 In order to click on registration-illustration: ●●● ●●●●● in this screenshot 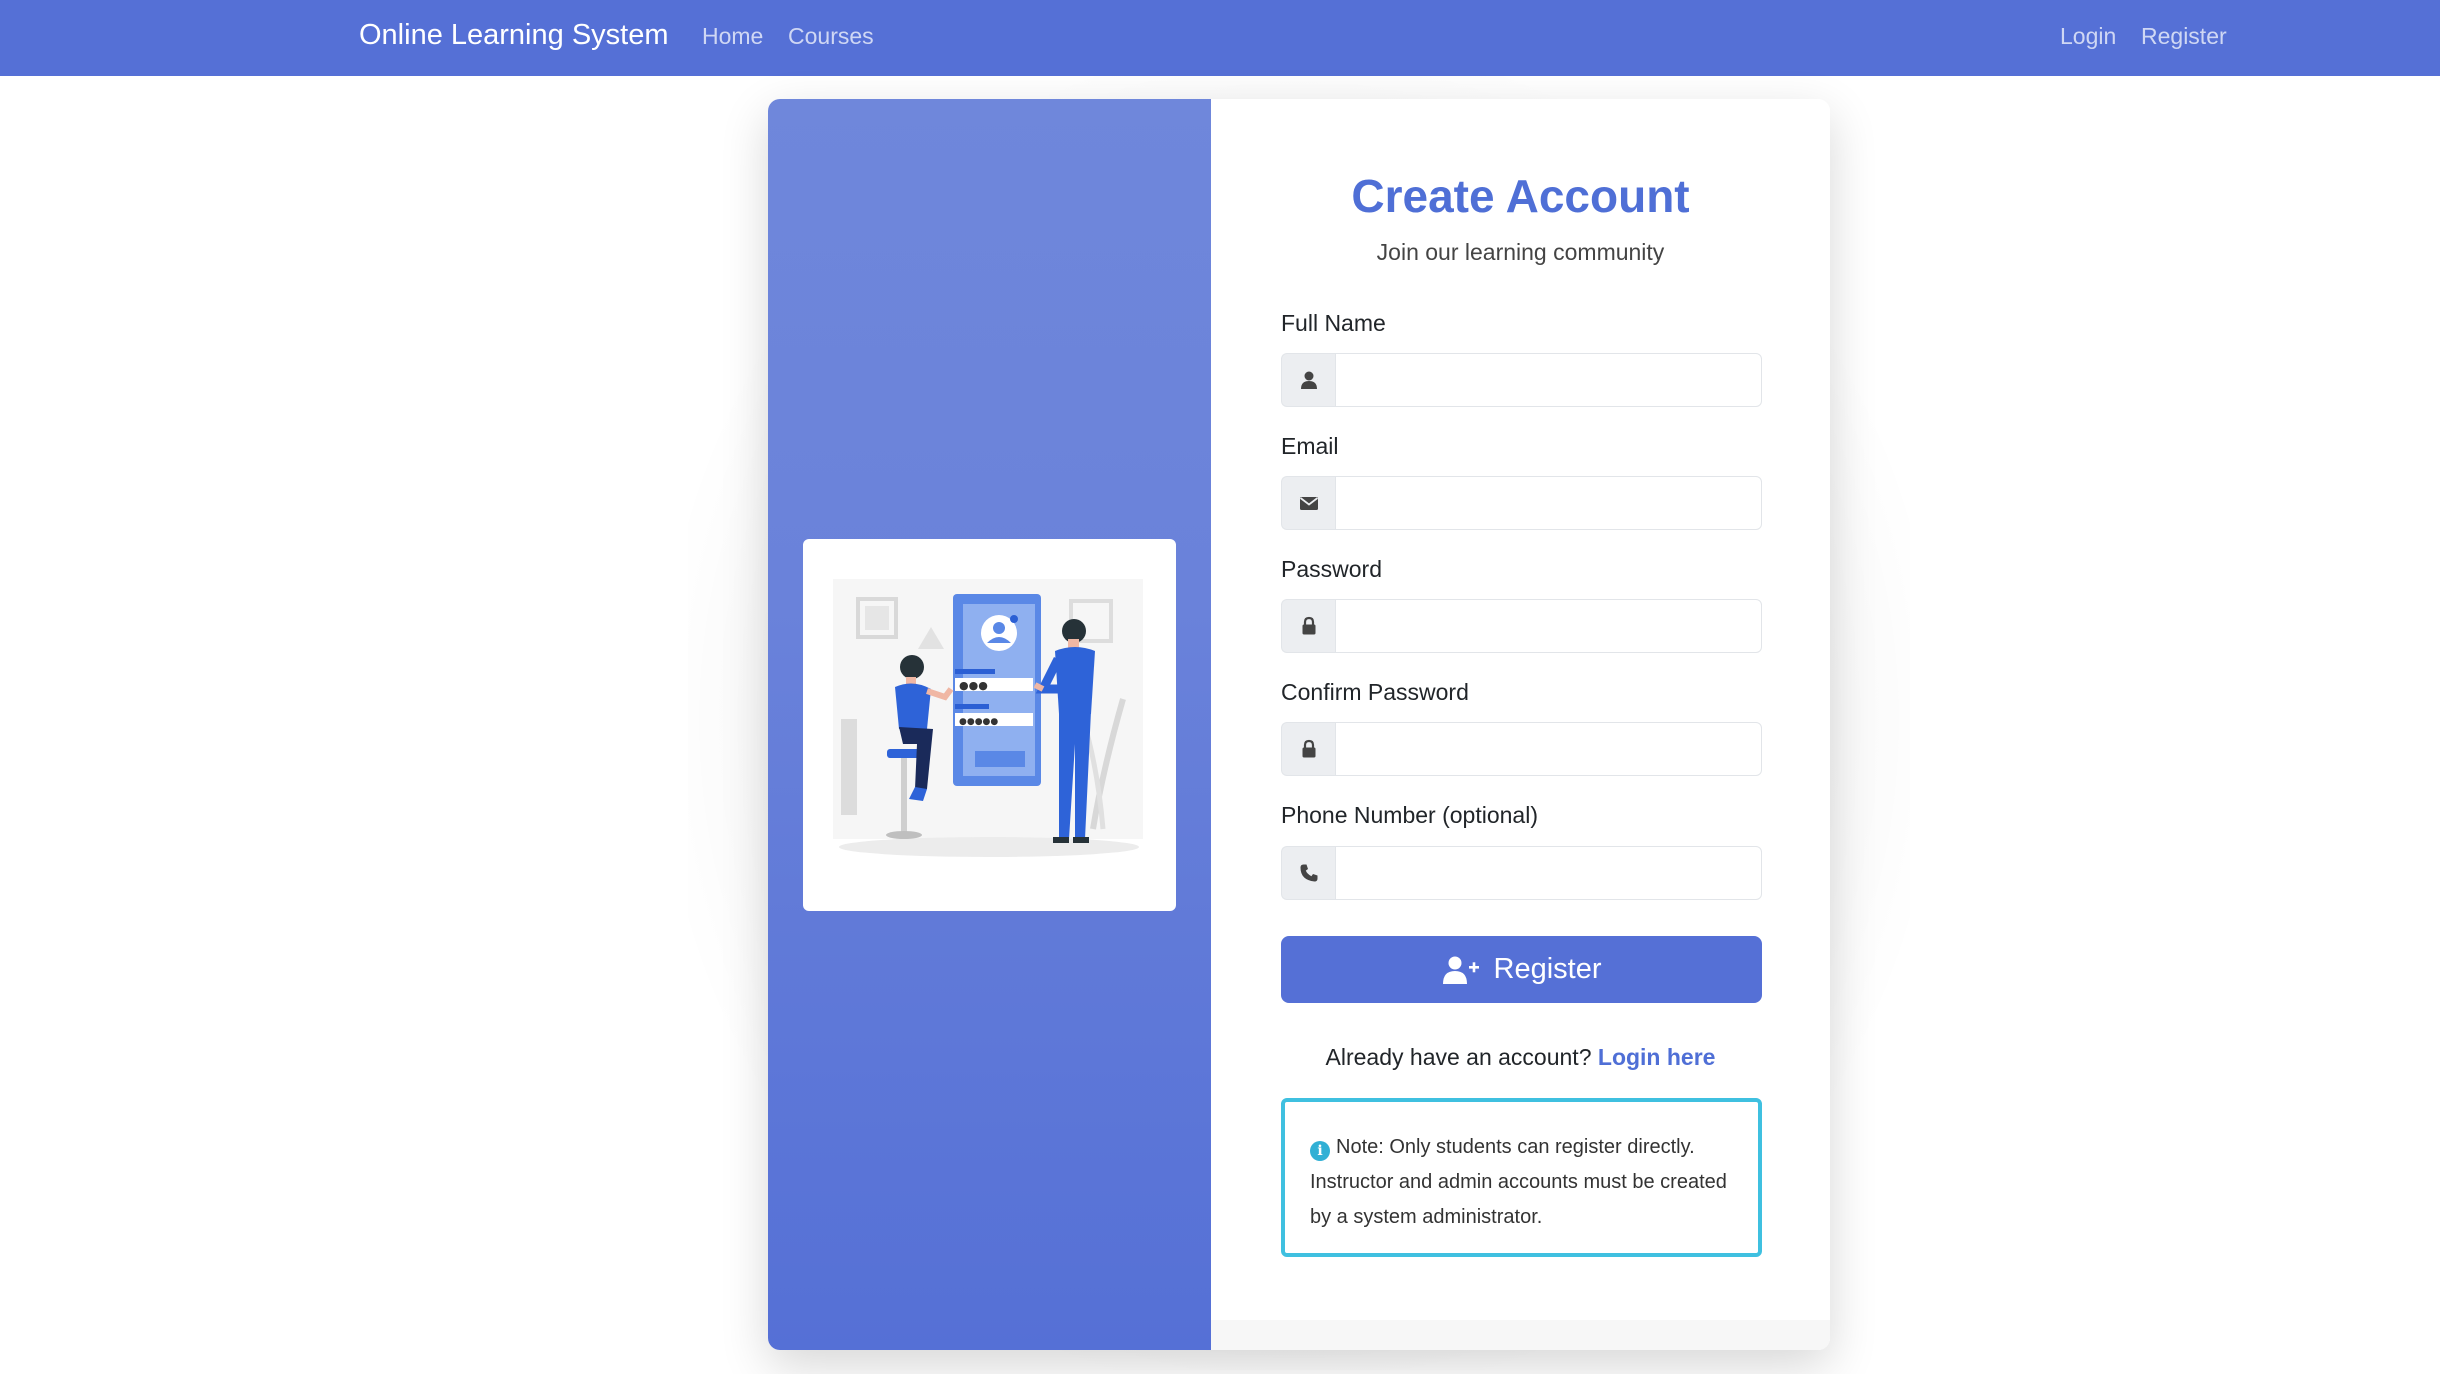, I will do `click(989, 725)`.